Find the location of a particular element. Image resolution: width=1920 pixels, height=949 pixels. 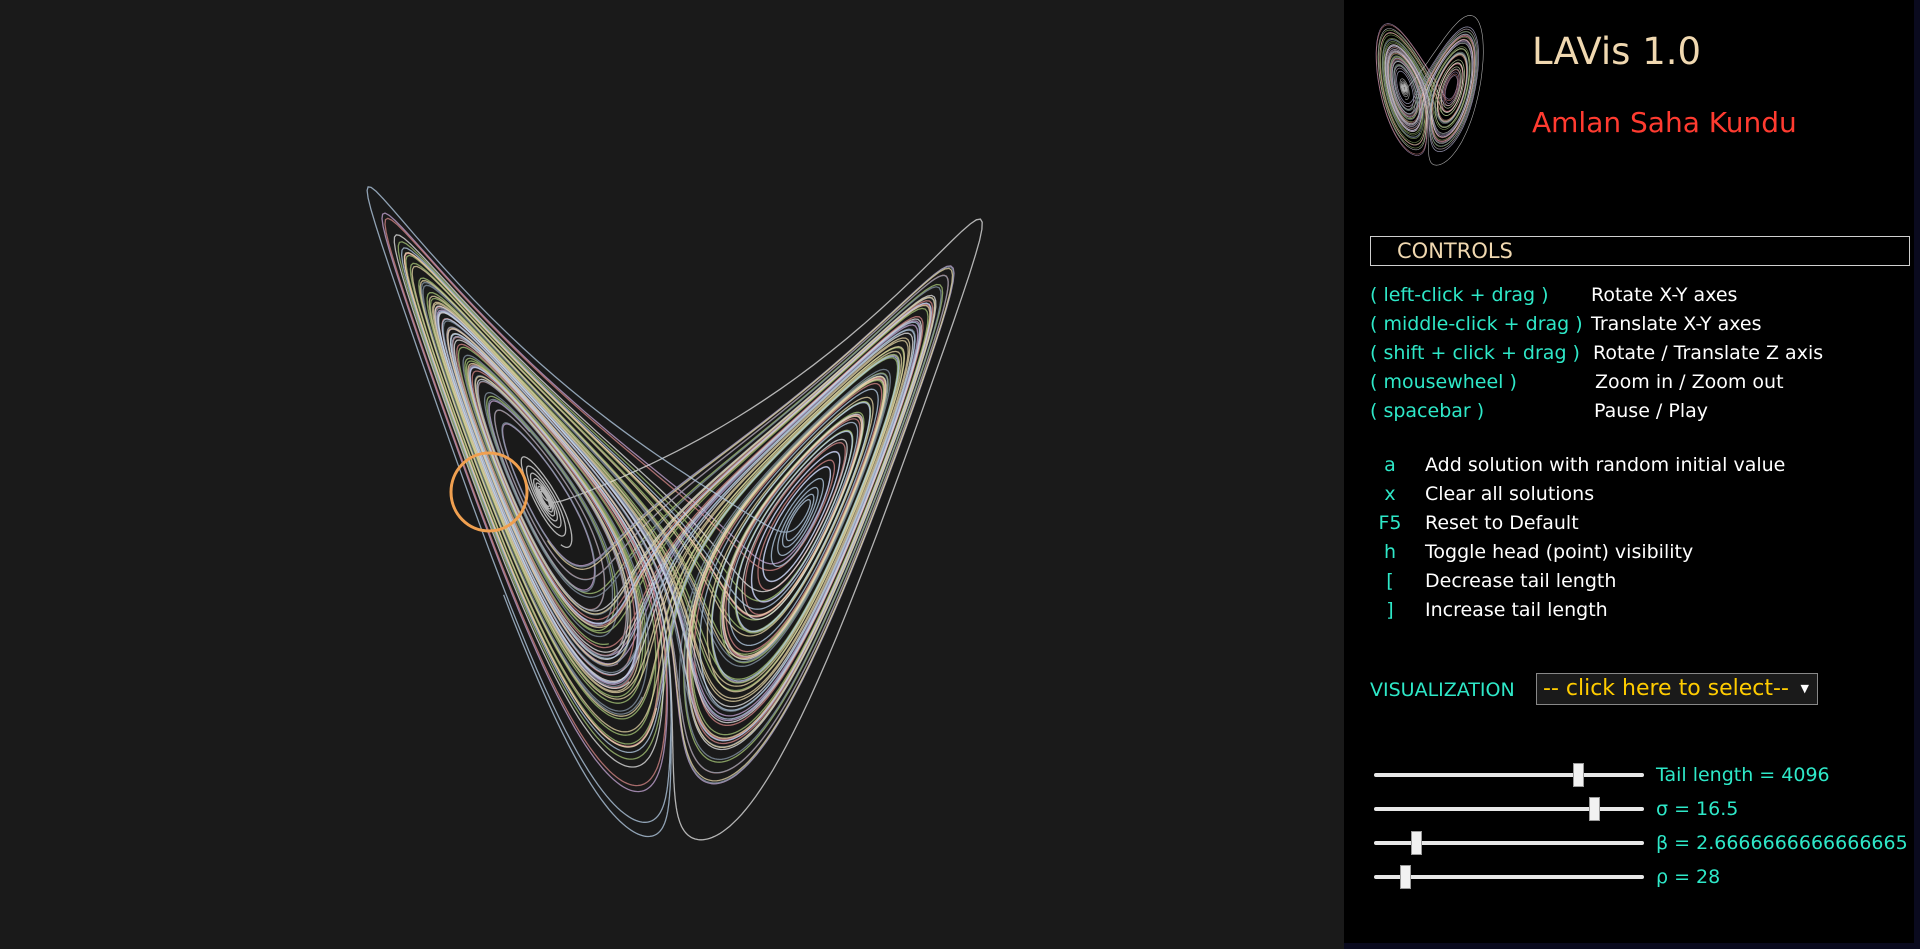

mouse-control-key: ( left-click + drag ) is located at coordinates (1459, 295).